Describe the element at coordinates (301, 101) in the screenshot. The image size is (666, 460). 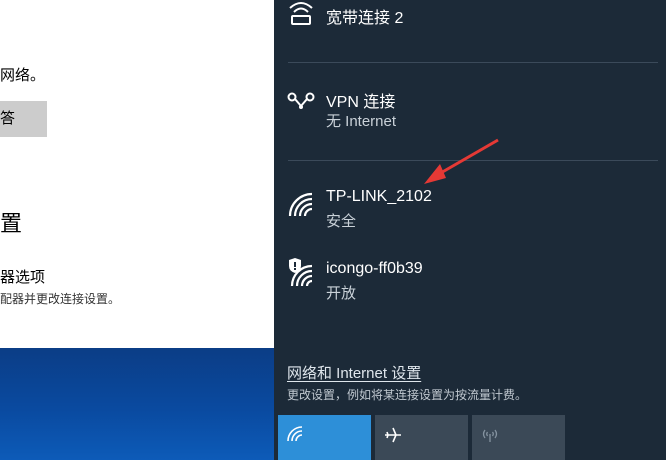
I see `vpn-icon` at that location.